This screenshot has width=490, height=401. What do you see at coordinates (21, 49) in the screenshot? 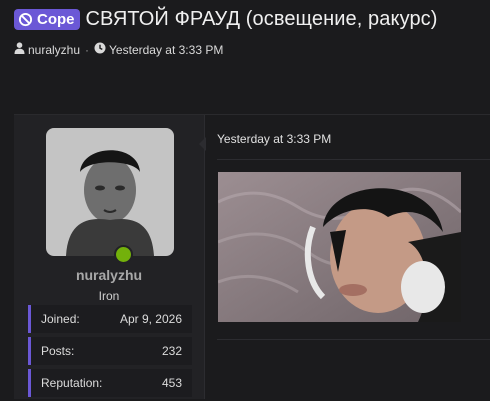
I see `user-icon` at bounding box center [21, 49].